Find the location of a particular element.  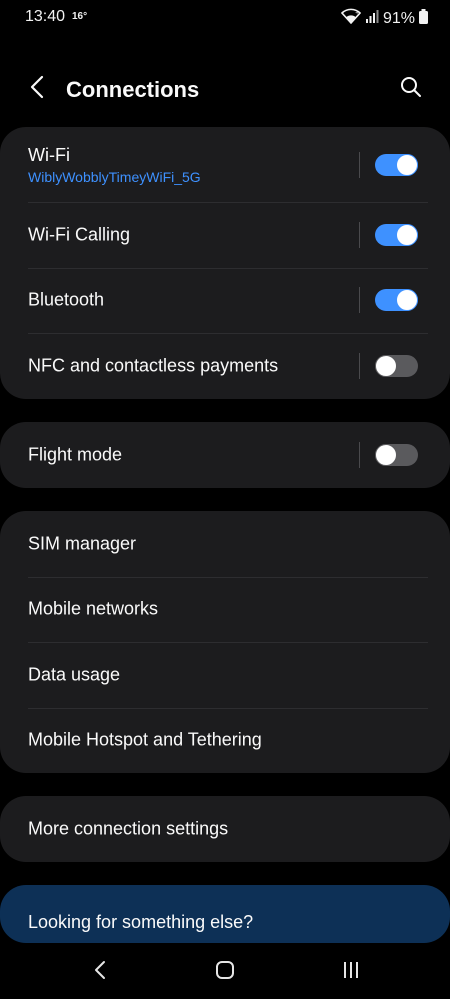

more-settings-card: More connection settings is located at coordinates (225, 829).